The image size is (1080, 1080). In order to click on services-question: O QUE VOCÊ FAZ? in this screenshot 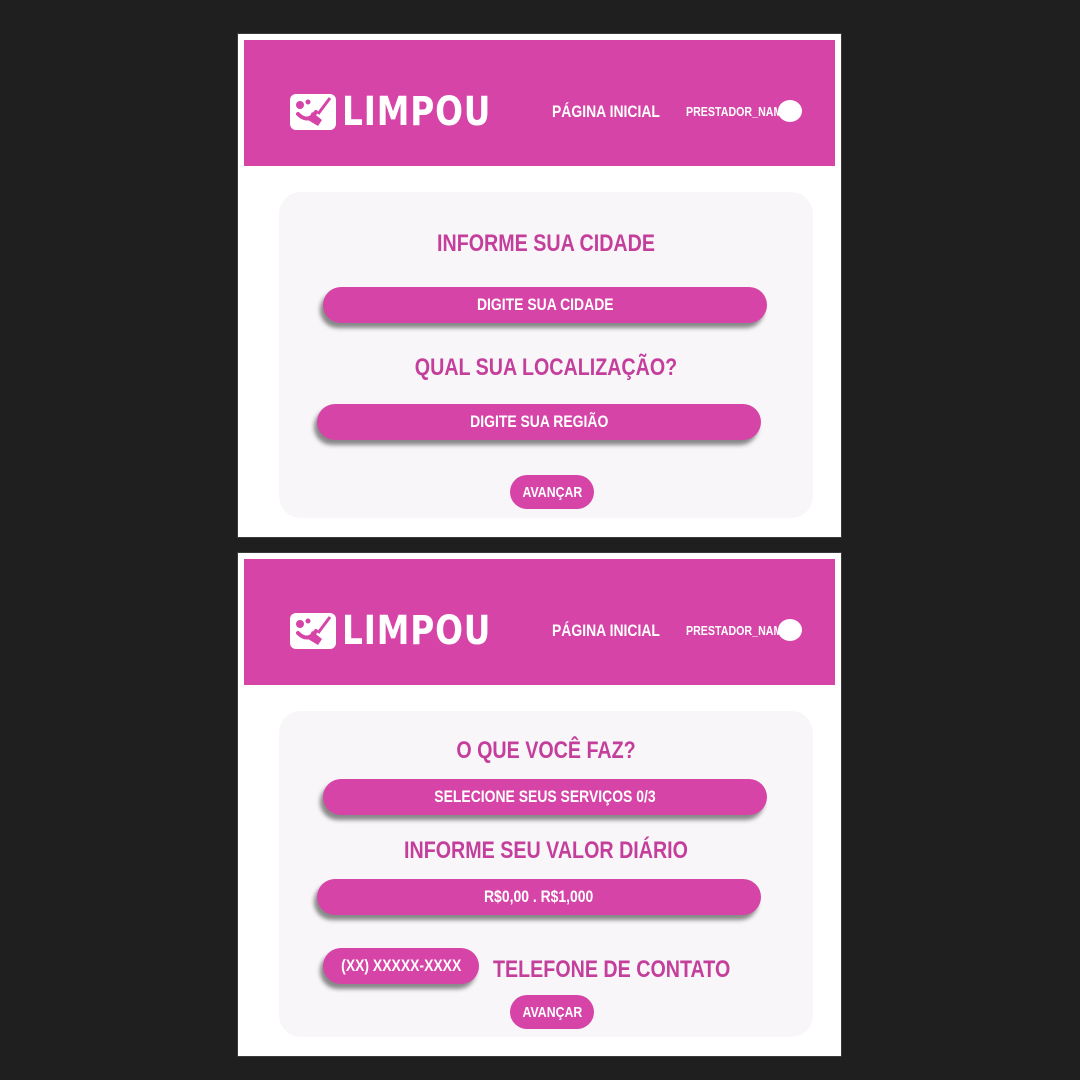, I will do `click(546, 750)`.